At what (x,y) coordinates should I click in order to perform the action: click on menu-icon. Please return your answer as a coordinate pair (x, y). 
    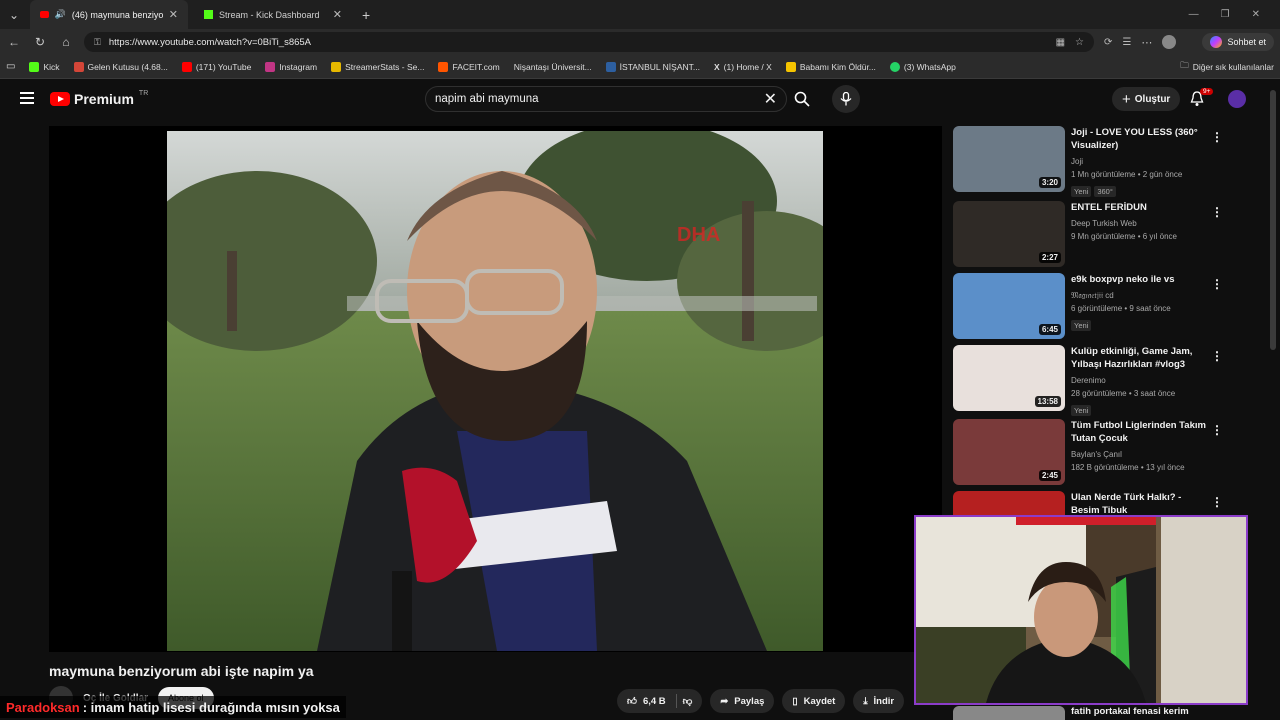
    Looking at the image, I should click on (27, 99).